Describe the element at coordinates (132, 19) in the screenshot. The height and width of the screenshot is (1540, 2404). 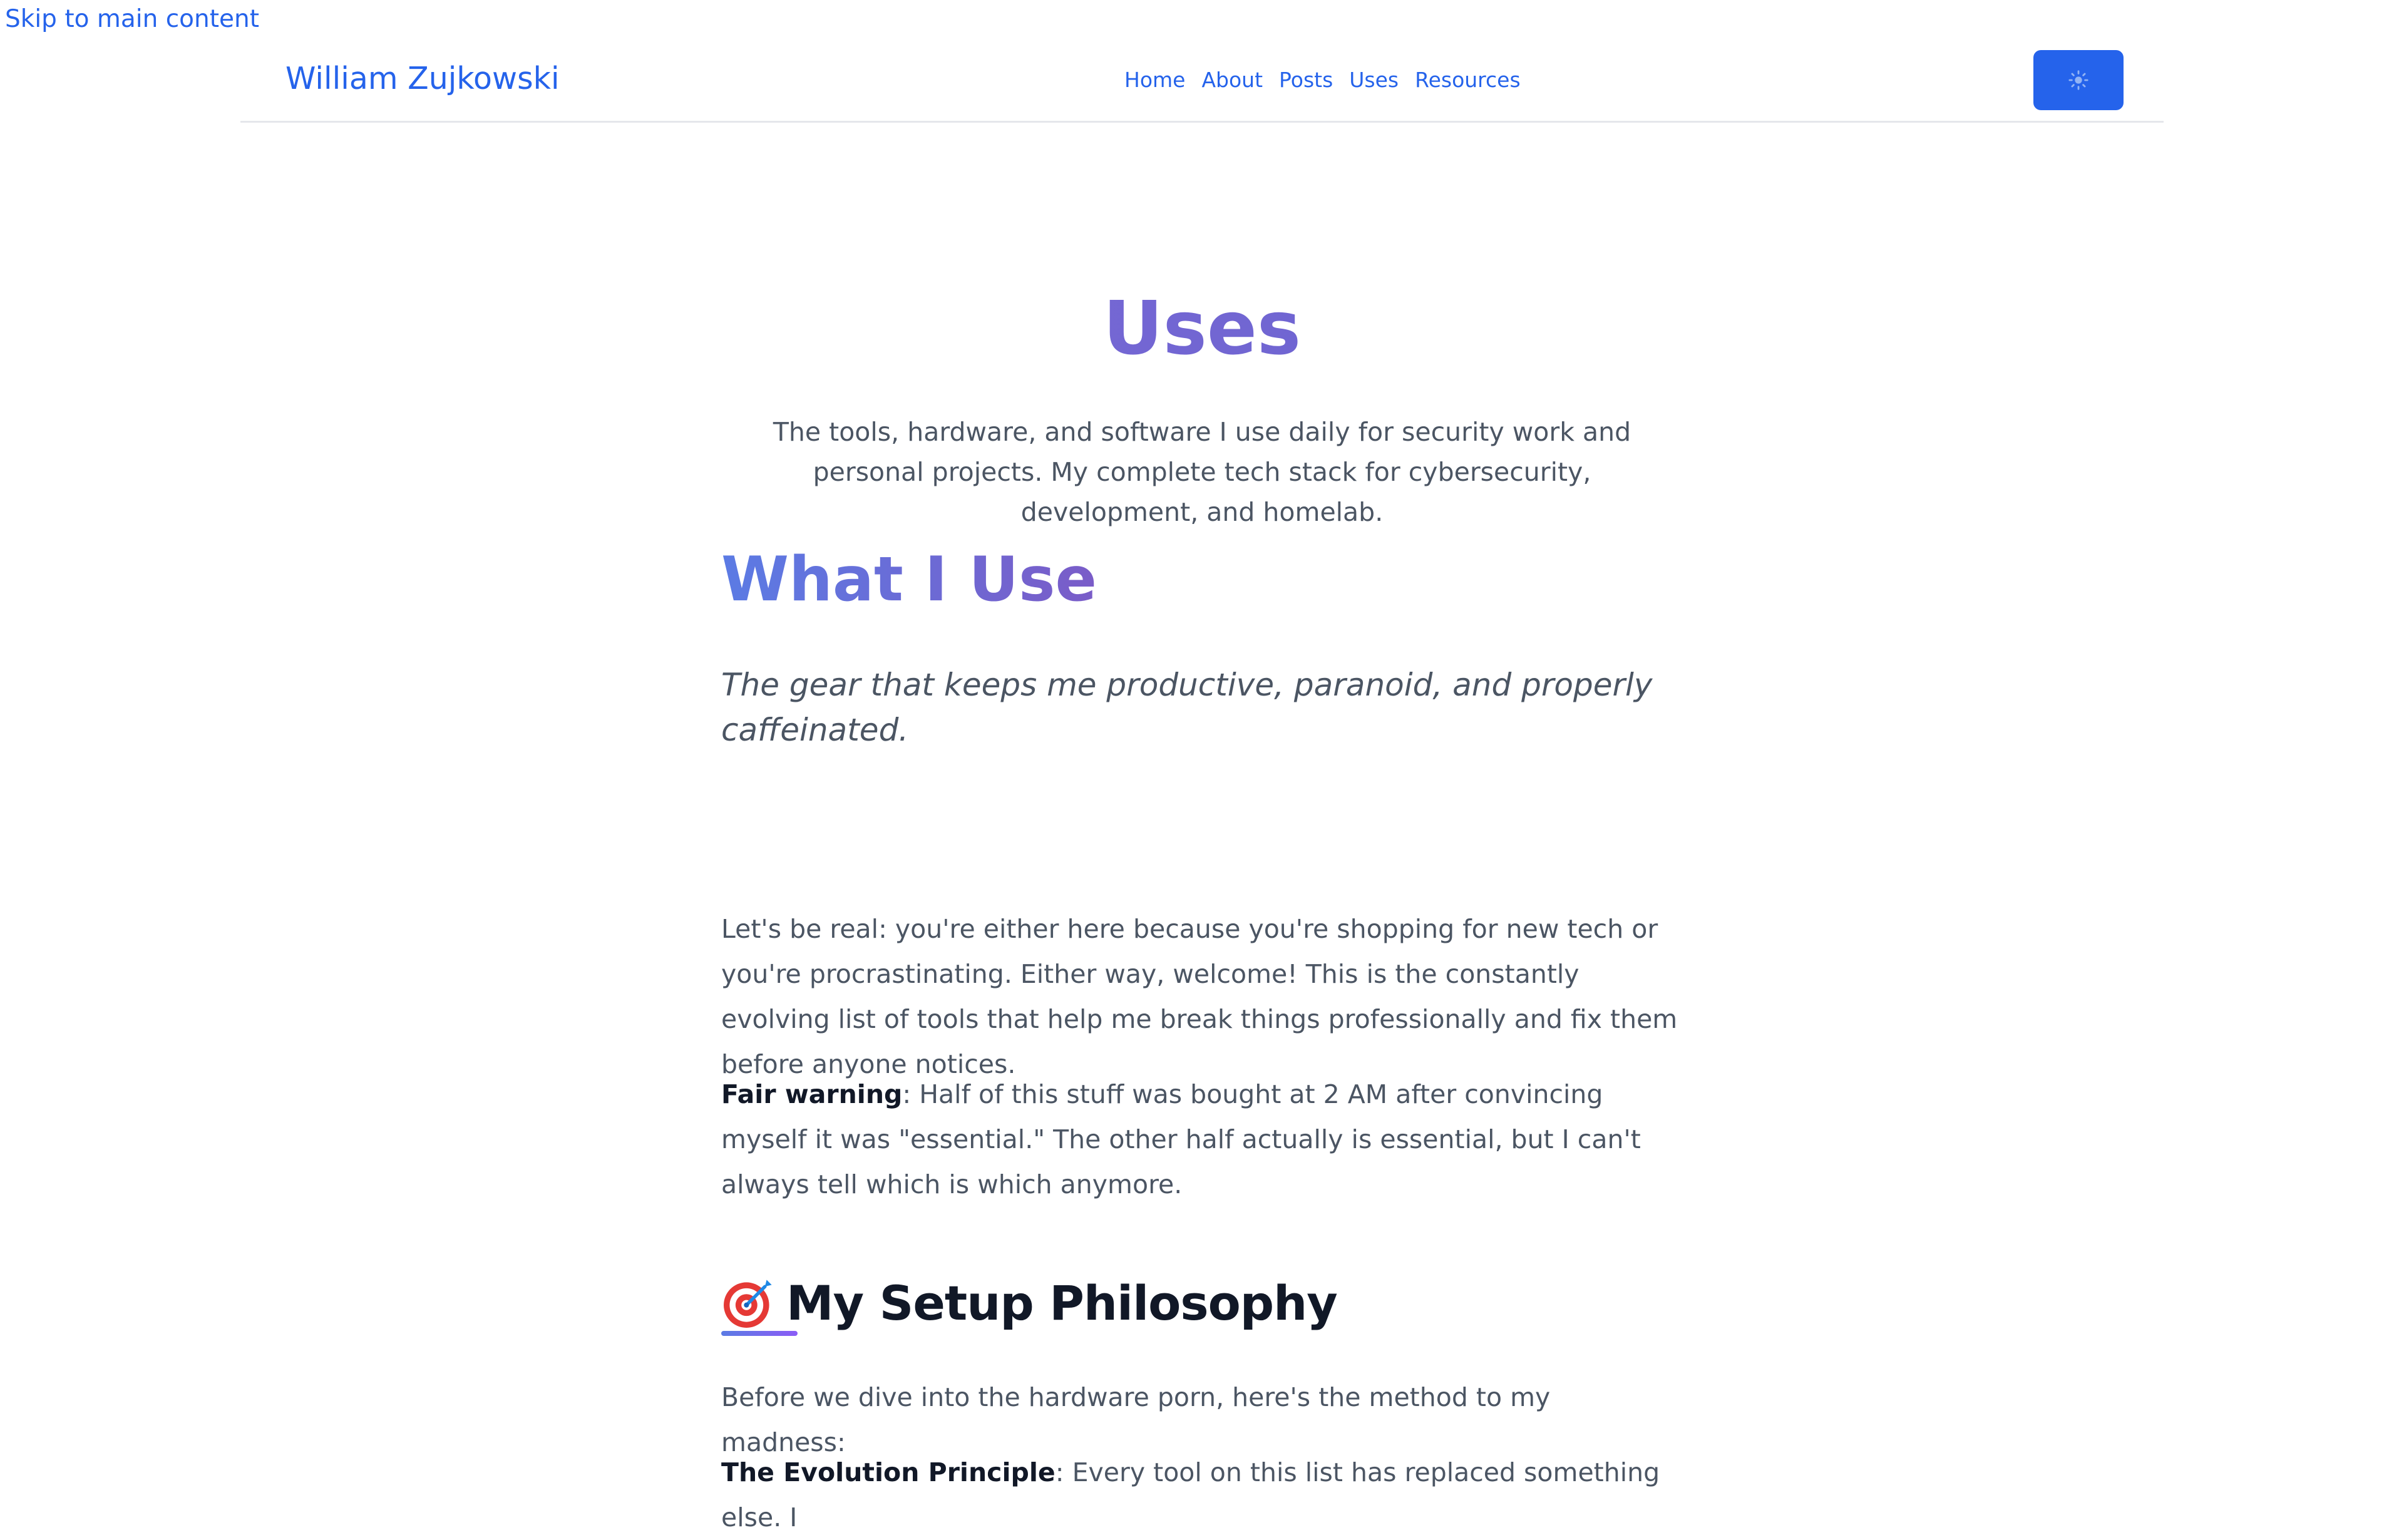
I see `skip-to-main-content-link: Skip to main content` at that location.